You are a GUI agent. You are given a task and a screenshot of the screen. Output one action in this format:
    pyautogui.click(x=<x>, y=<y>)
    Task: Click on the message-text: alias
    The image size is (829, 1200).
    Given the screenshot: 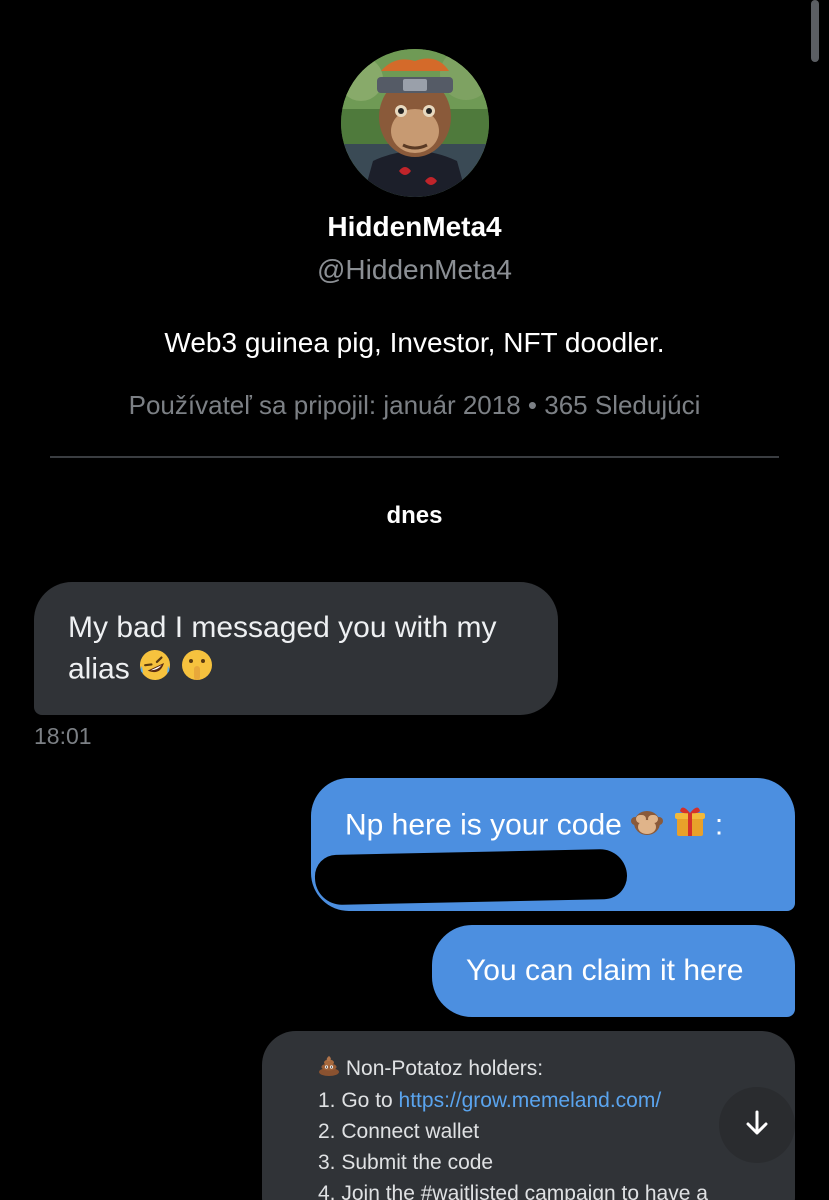 What is the action you would take?
    pyautogui.click(x=99, y=669)
    